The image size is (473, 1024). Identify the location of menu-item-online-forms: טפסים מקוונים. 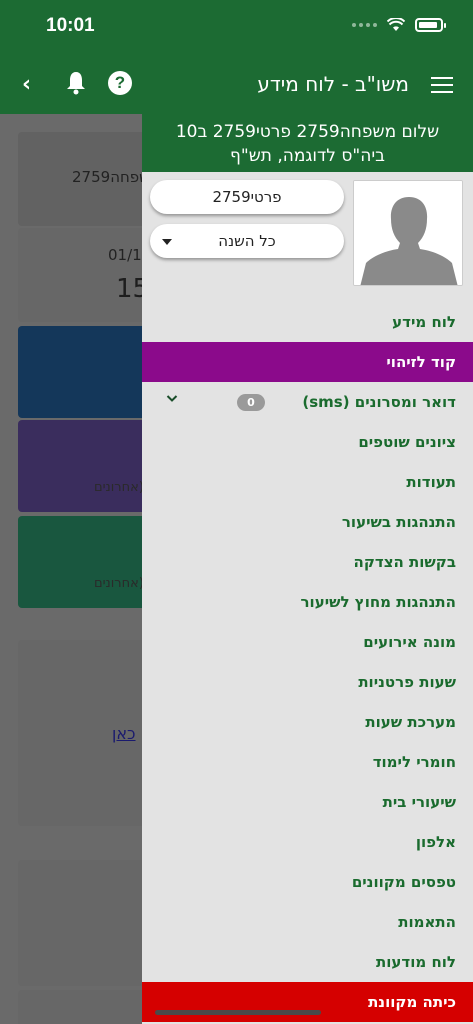
(307, 882).